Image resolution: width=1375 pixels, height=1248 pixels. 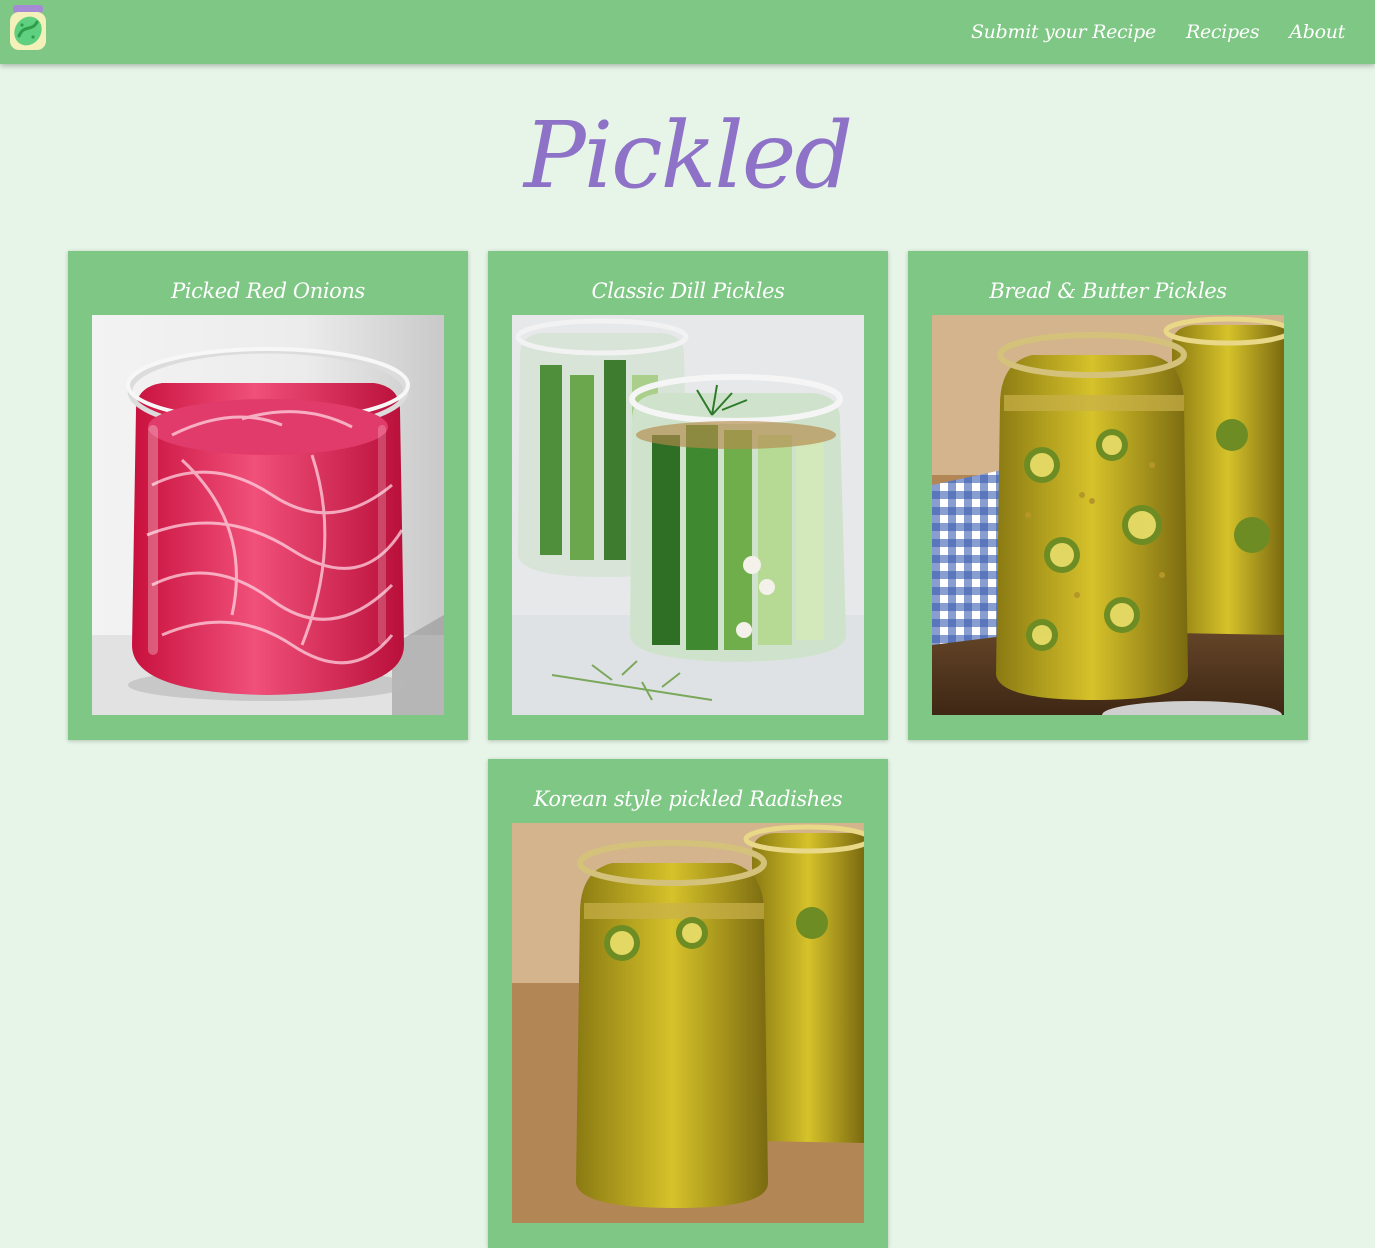 I want to click on pickled-red-onions-jar-photo, so click(x=268, y=515).